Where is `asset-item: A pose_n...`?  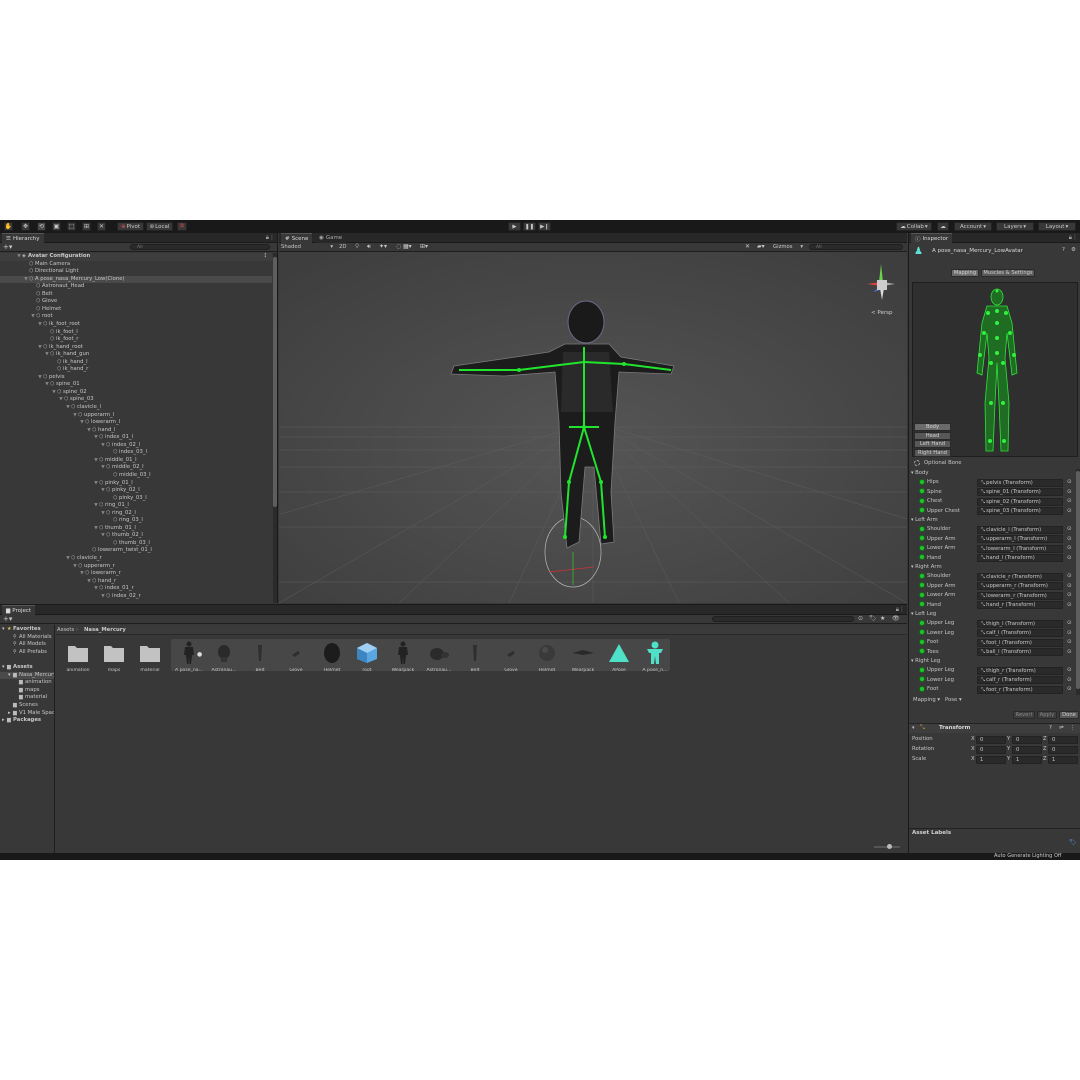
asset-item: A pose_n... is located at coordinates (655, 659).